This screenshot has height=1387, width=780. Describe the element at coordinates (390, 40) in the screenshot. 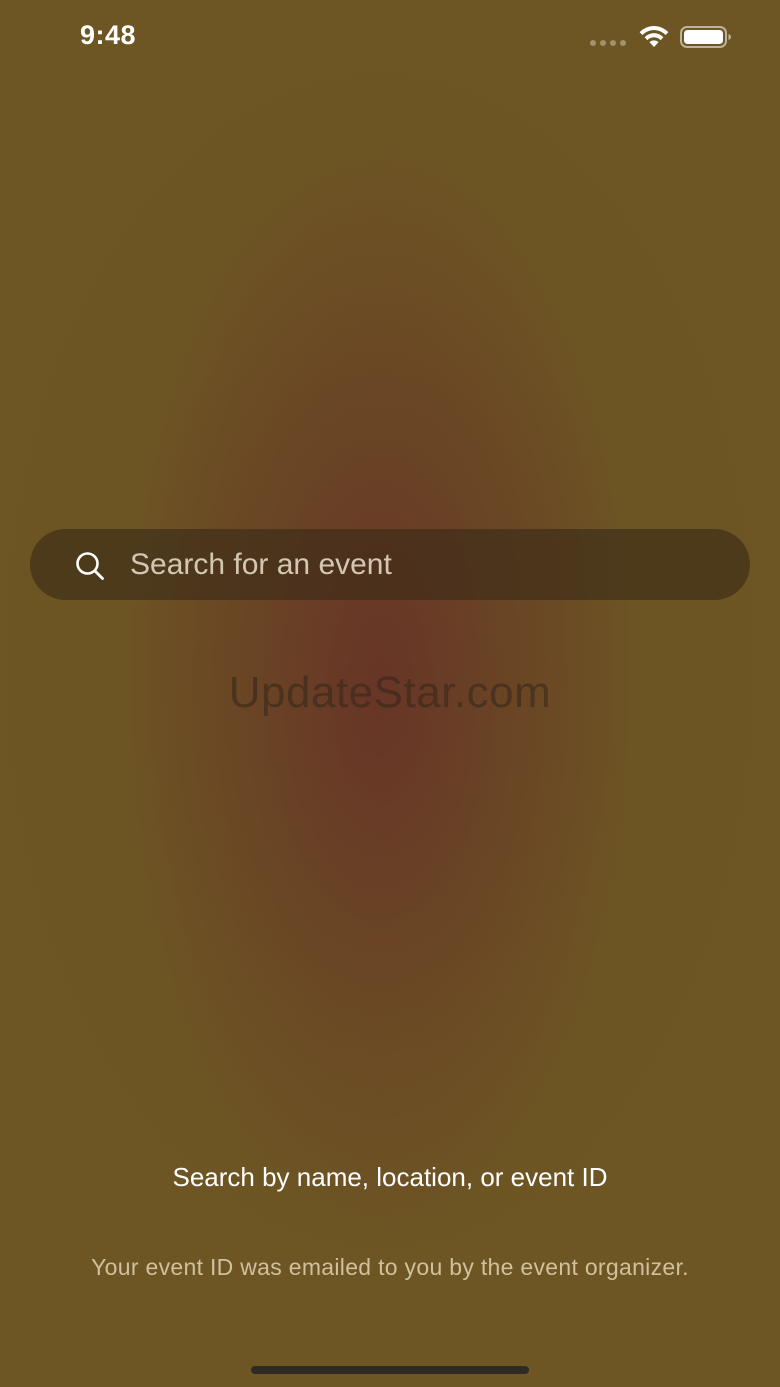

I see `status-bar: 9:48` at that location.